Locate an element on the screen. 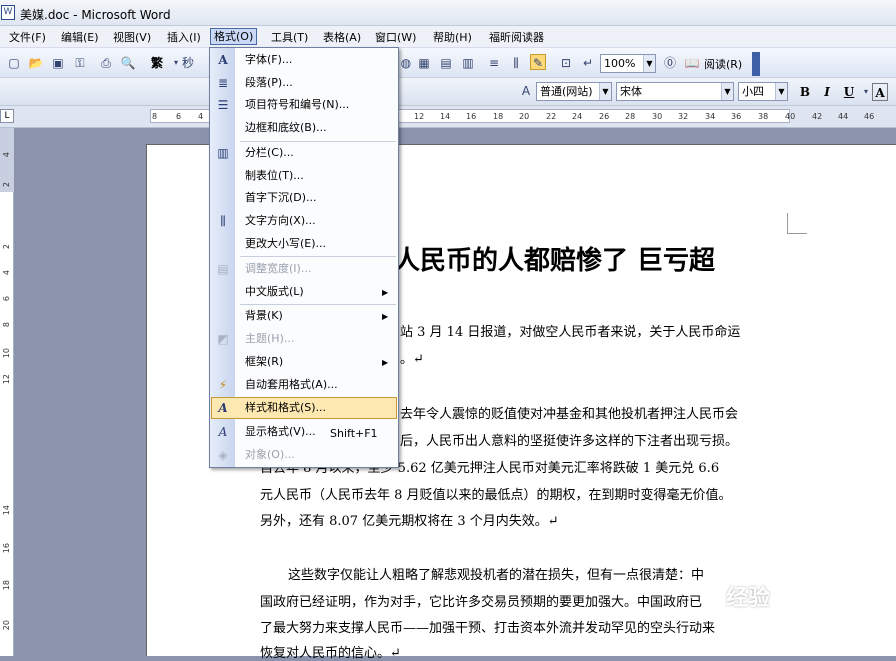 The image size is (896, 661). style-select: 普通(网站) ▼ is located at coordinates (574, 91).